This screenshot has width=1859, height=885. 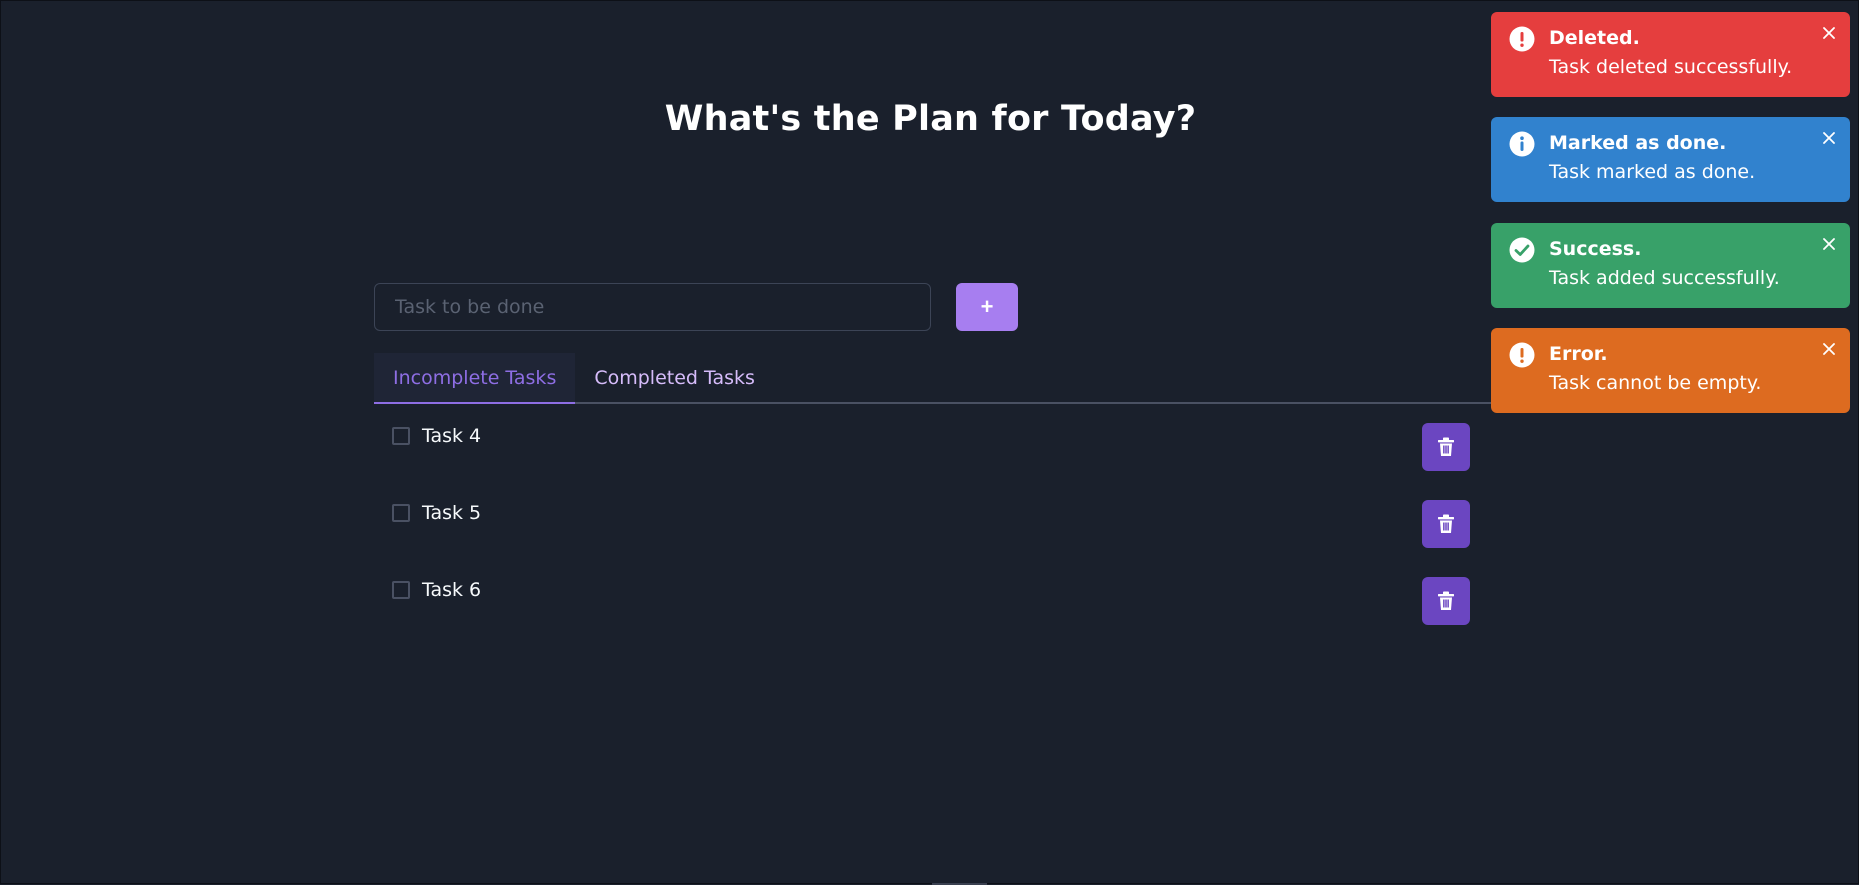 I want to click on toast-title: Error., so click(x=1578, y=354).